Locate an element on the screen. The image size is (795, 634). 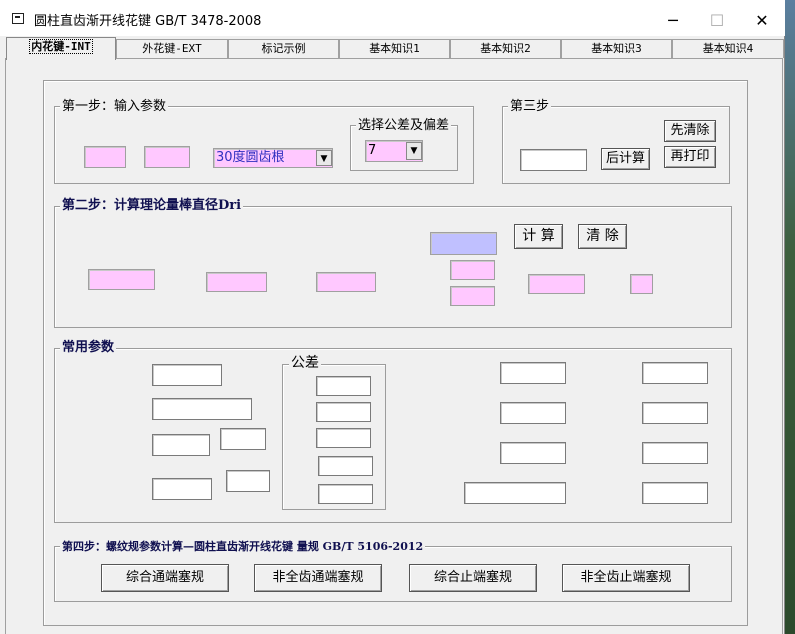
tolerance-select: 7 ▼ is located at coordinates (394, 151).